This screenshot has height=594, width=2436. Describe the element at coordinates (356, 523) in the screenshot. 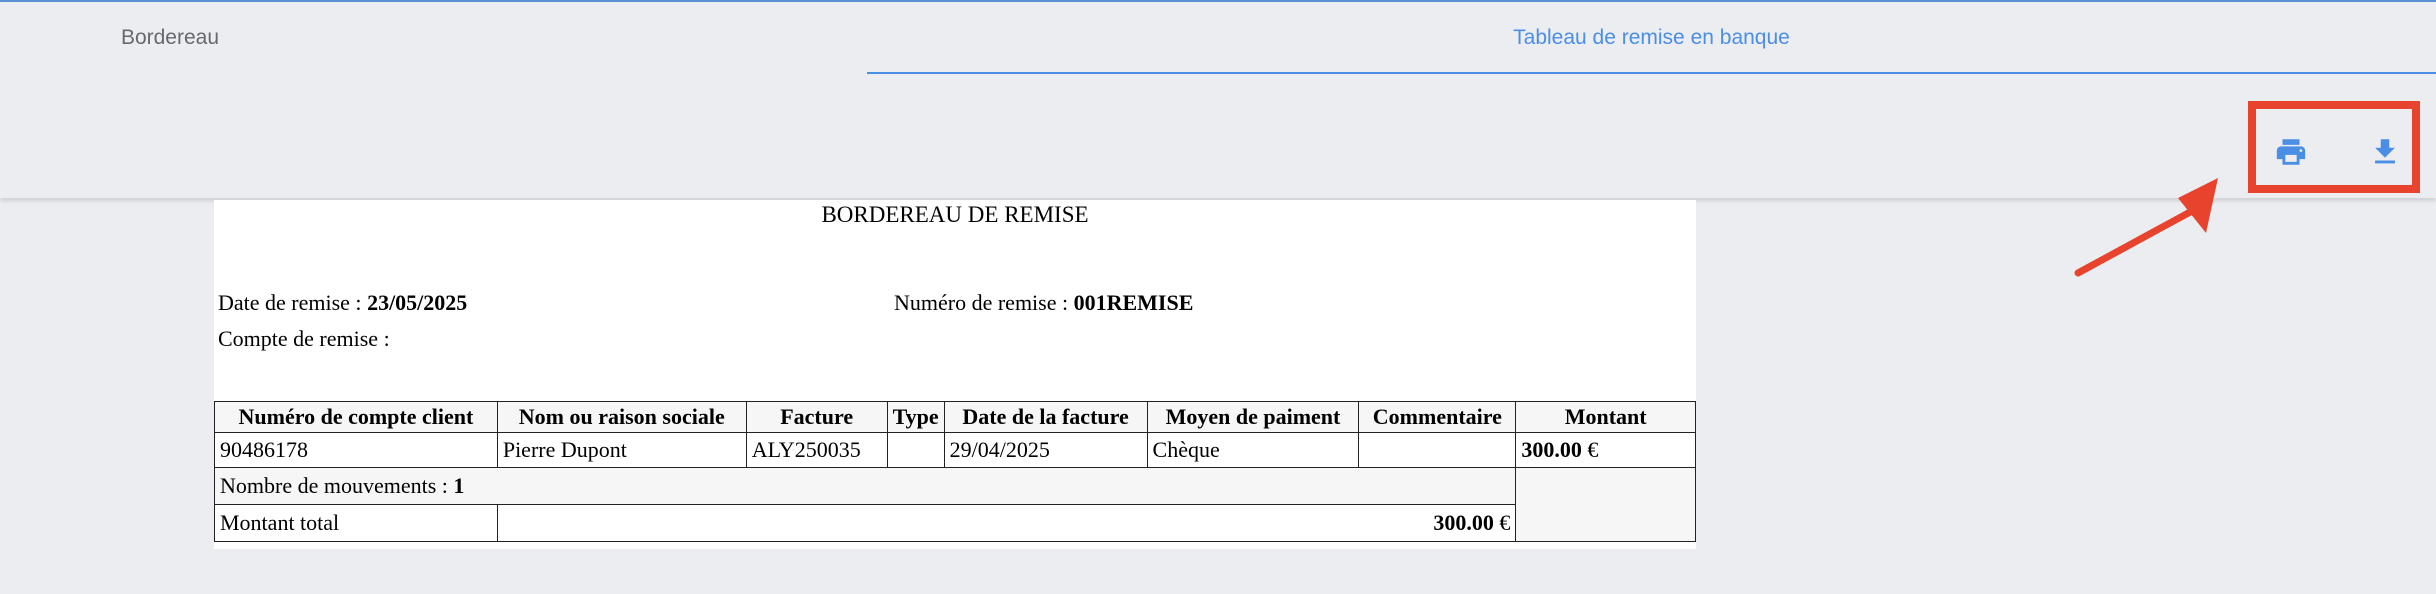

I see `total-label: Montant total` at that location.